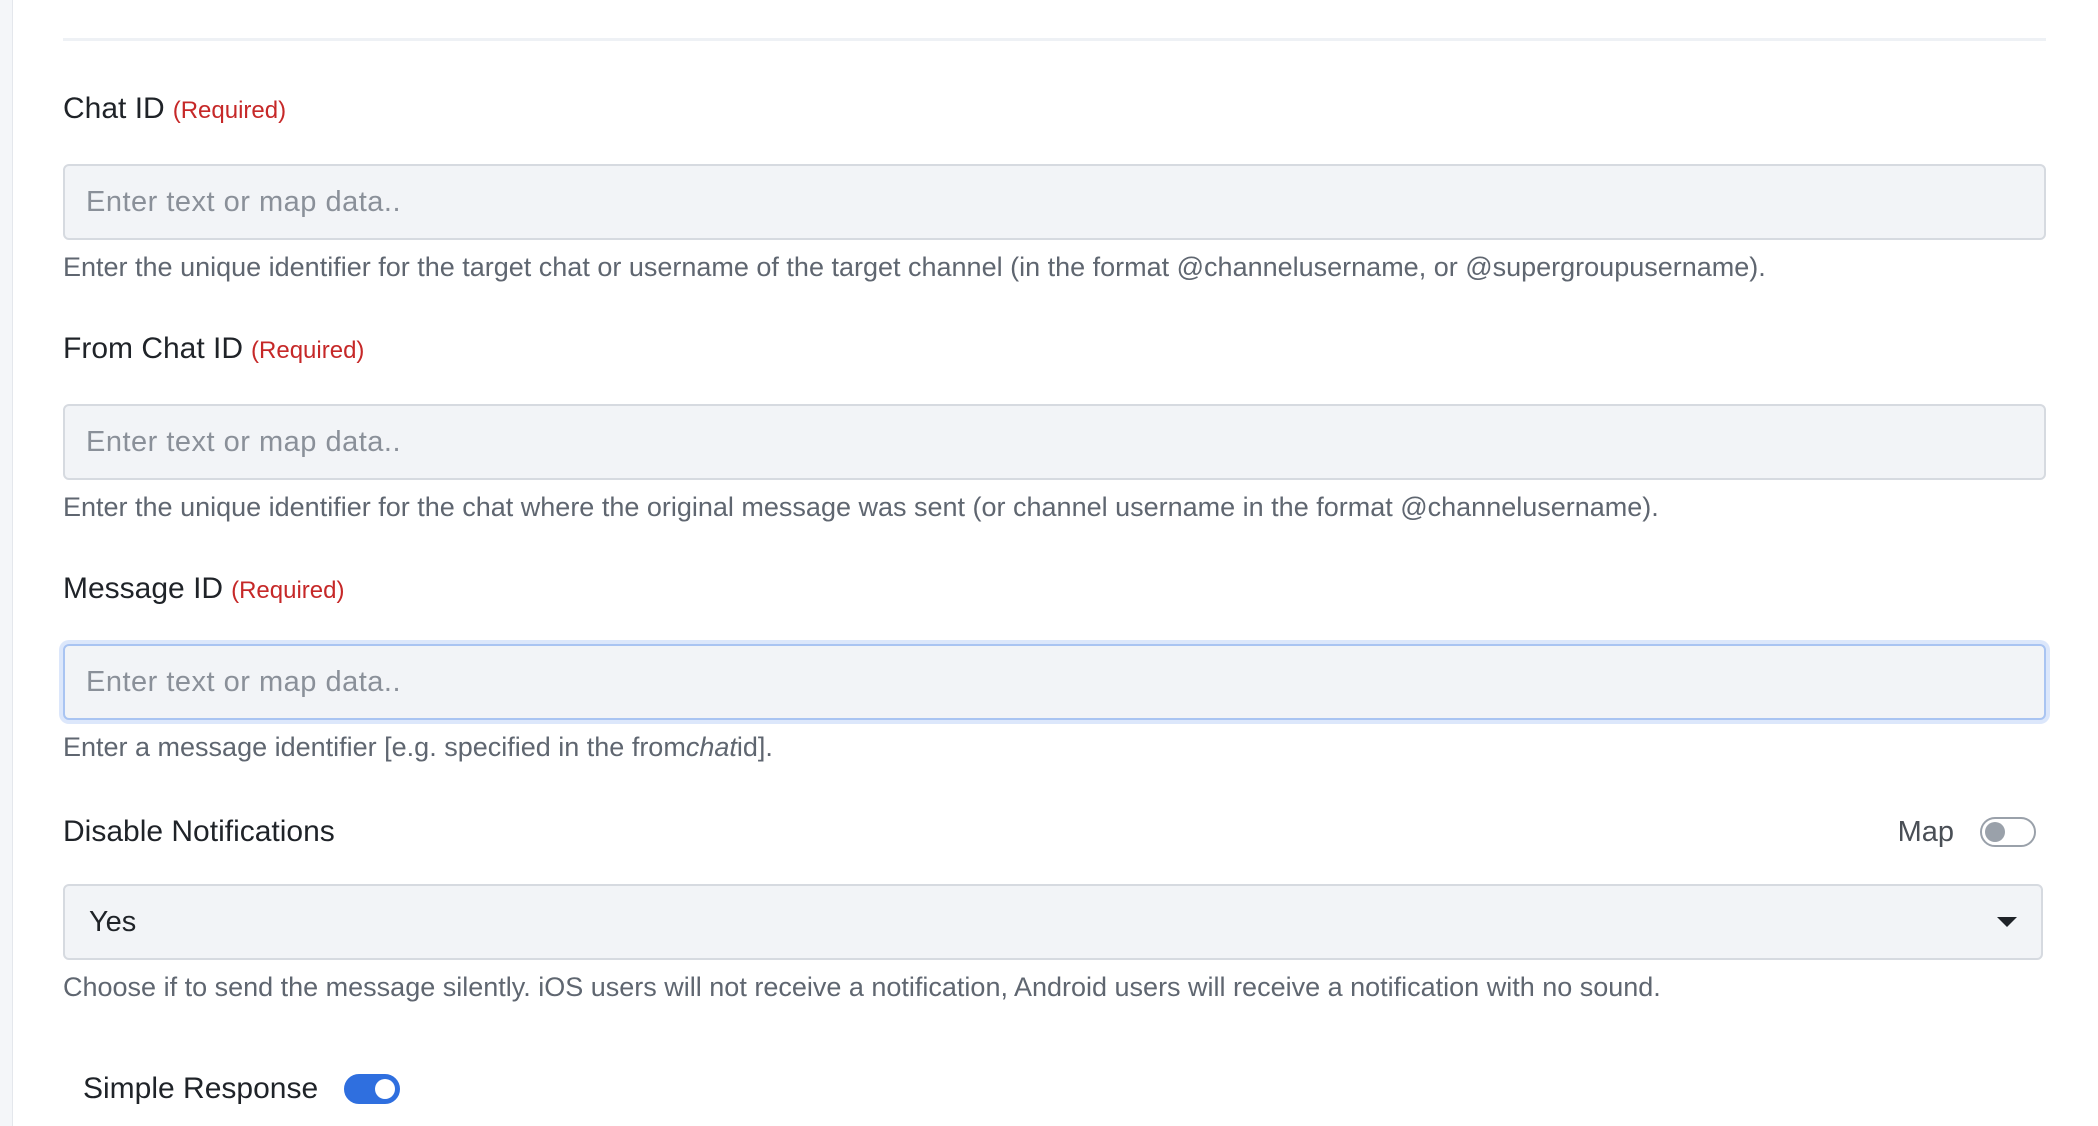  Describe the element at coordinates (2008, 832) in the screenshot. I see `map-toggle` at that location.